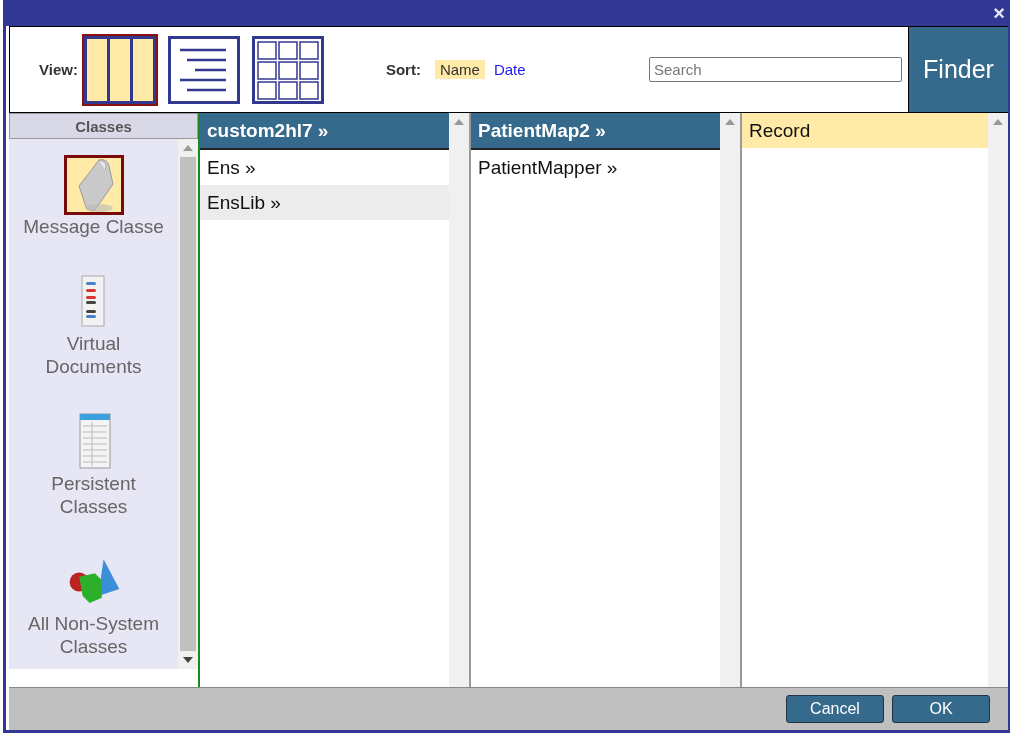 Image resolution: width=1010 pixels, height=736 pixels. I want to click on finder-title: Finder, so click(958, 69).